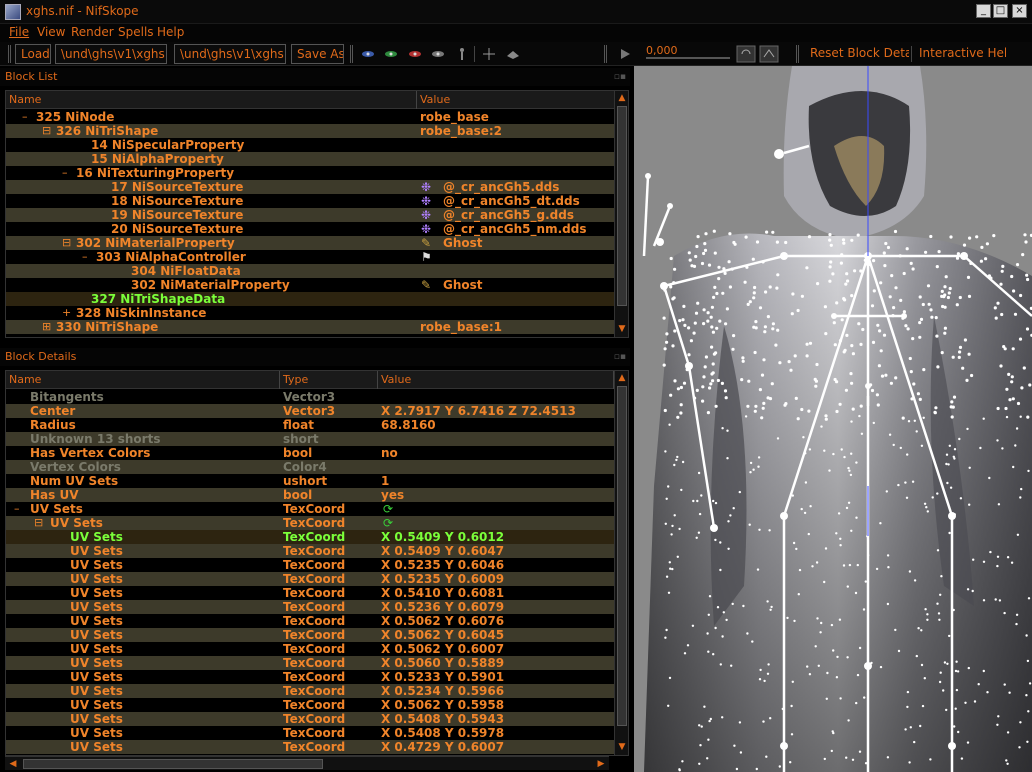 The image size is (1032, 772). I want to click on block-list-row: 14 NiSpecularProperty, so click(317, 145).